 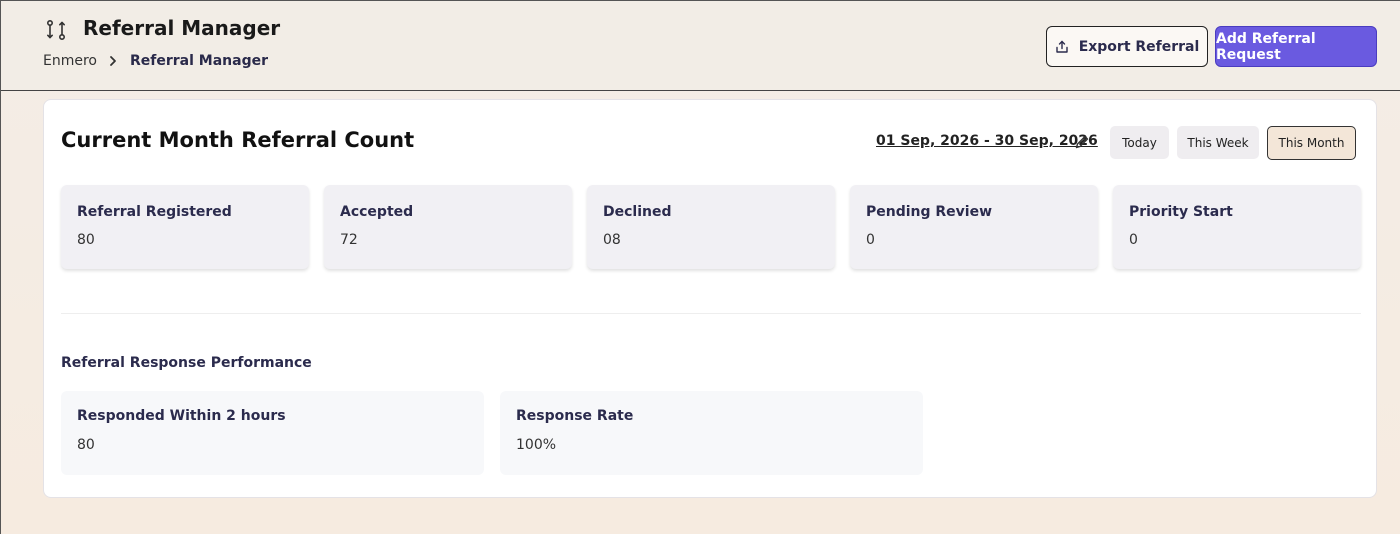 I want to click on filter-today-button: Today, so click(x=1139, y=142).